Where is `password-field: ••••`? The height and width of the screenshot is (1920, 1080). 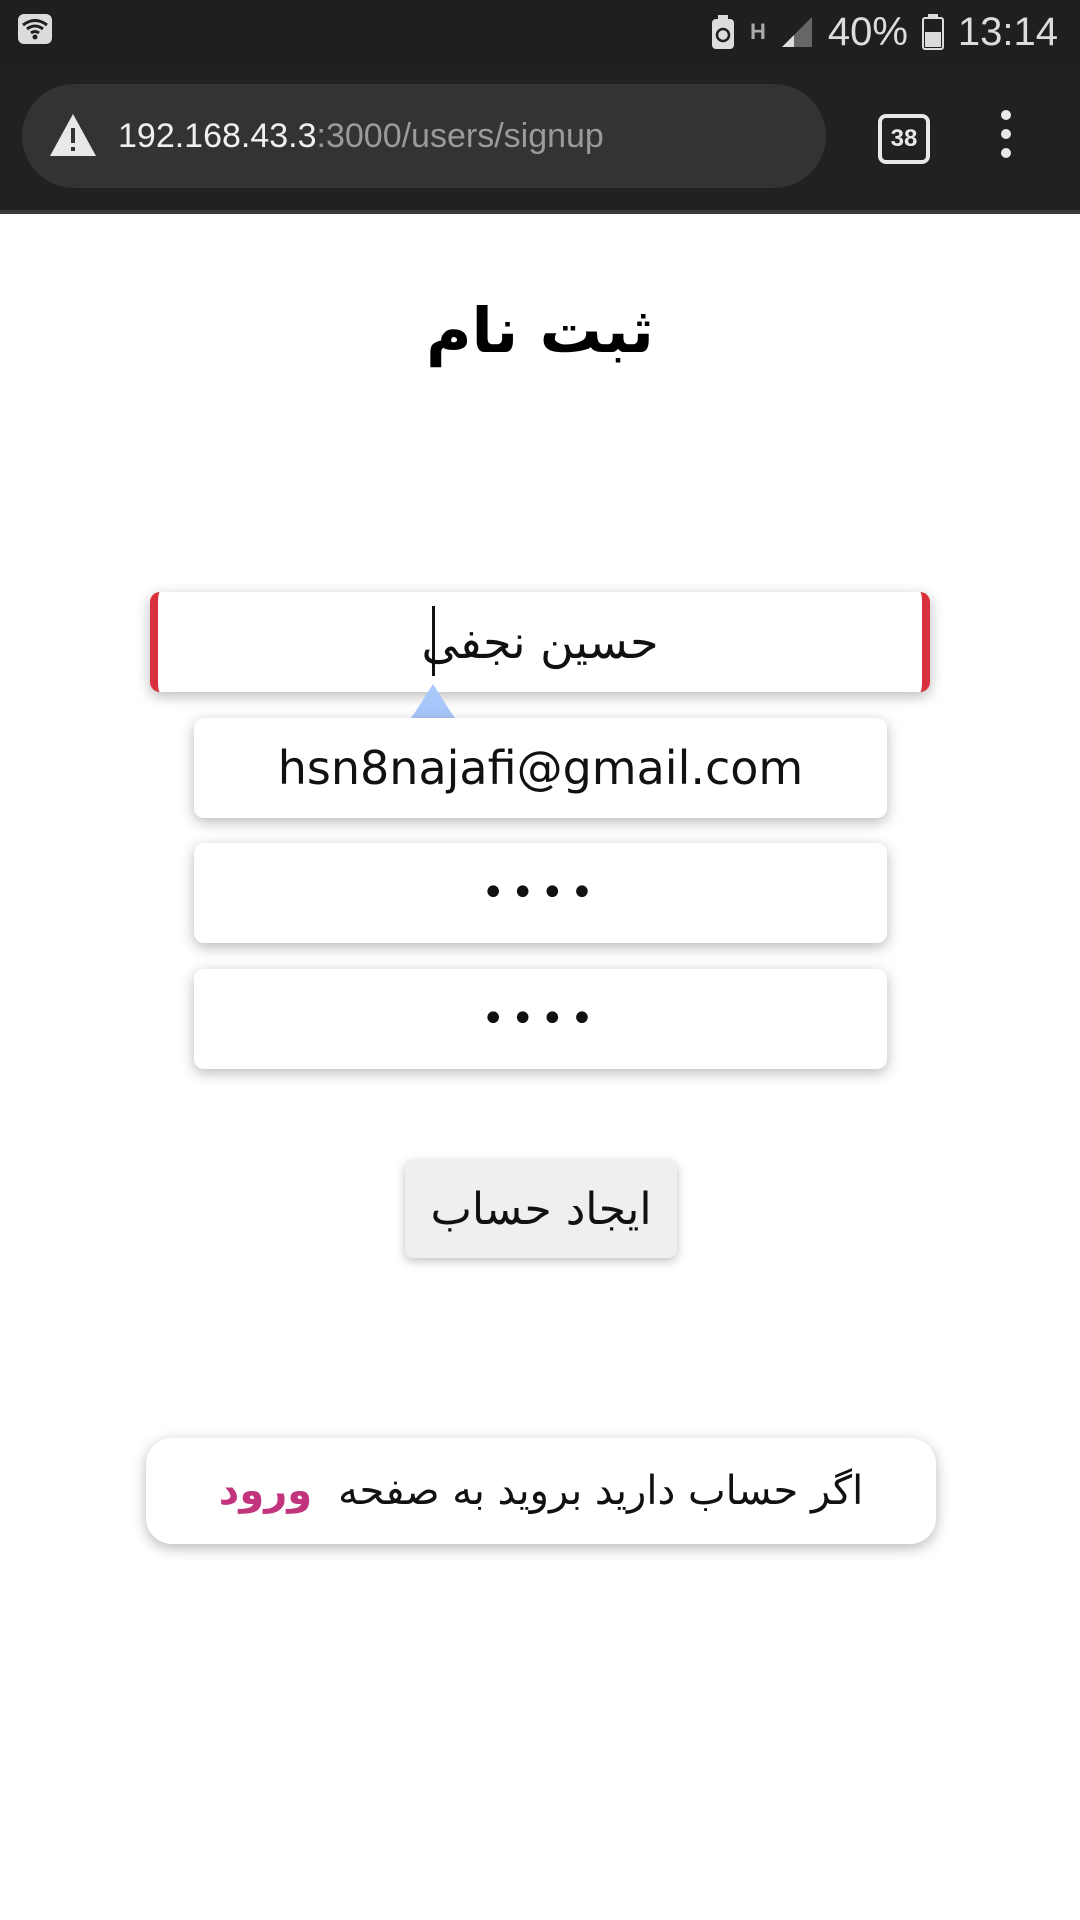
password-field: •••• is located at coordinates (540, 893).